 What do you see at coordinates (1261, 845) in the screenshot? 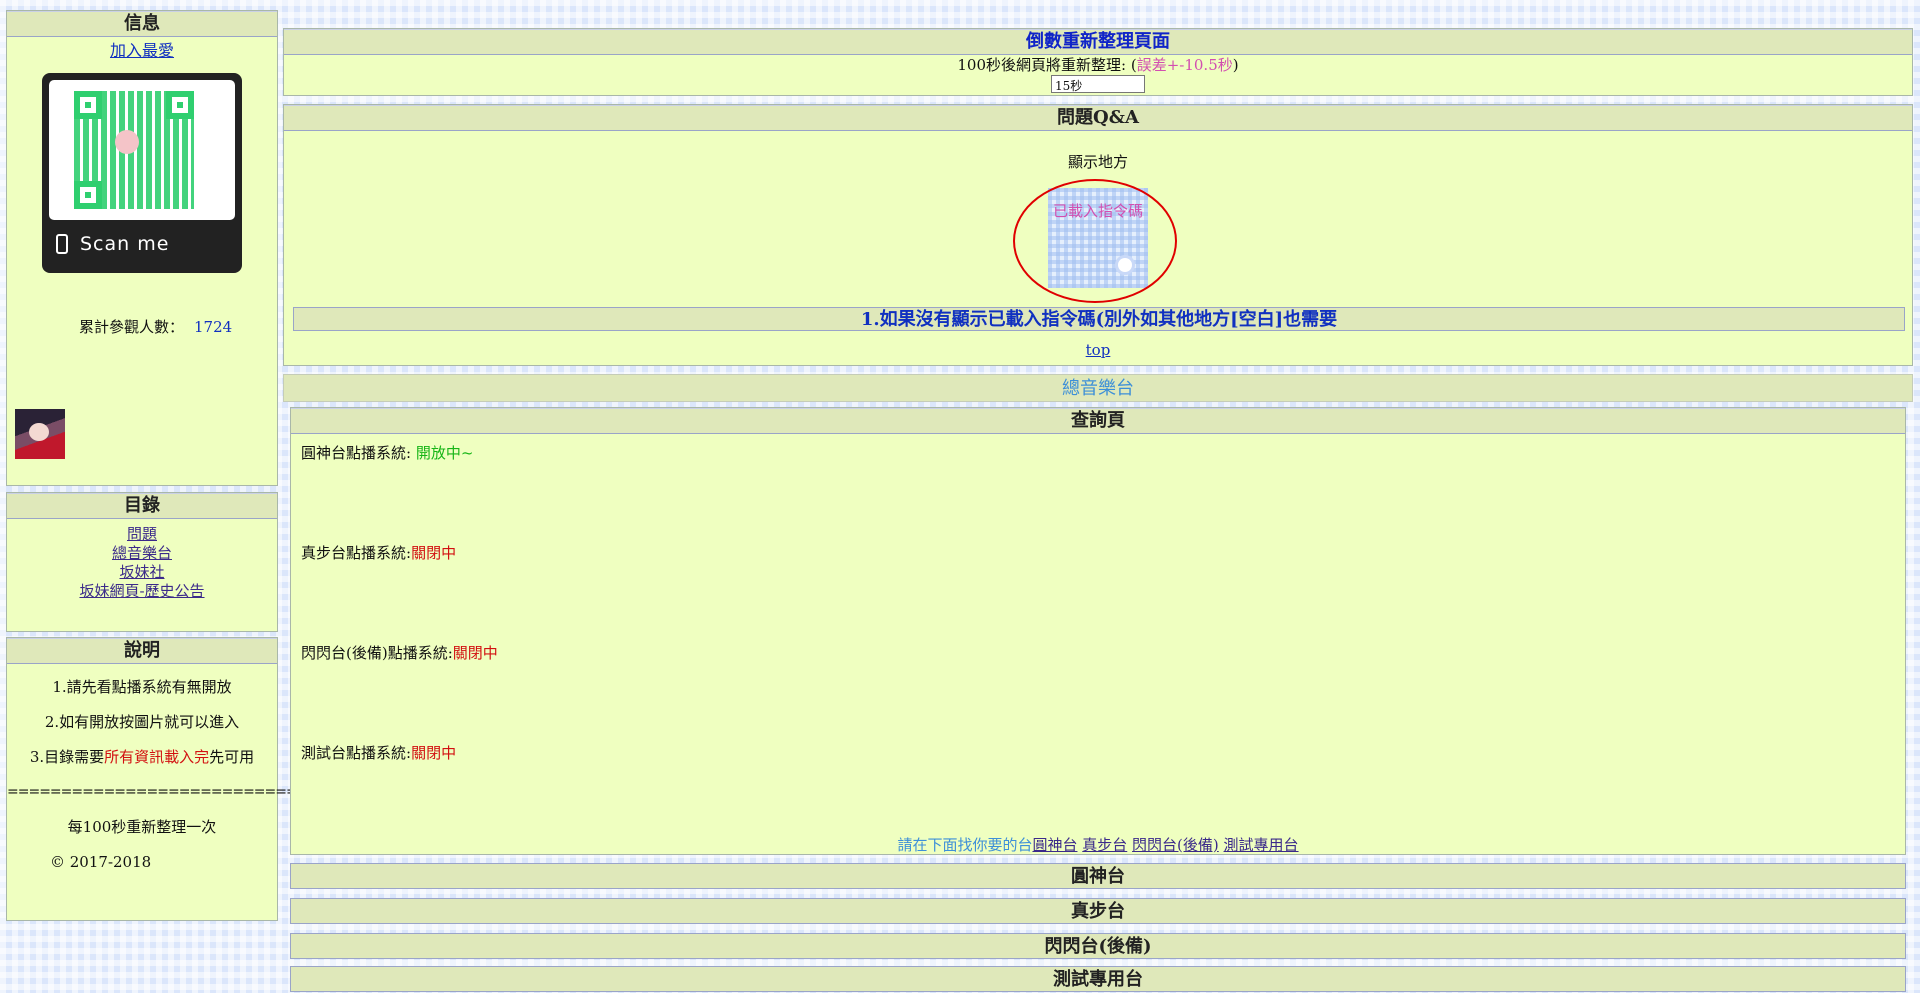
I see `hint-link-test: 測試專用台` at bounding box center [1261, 845].